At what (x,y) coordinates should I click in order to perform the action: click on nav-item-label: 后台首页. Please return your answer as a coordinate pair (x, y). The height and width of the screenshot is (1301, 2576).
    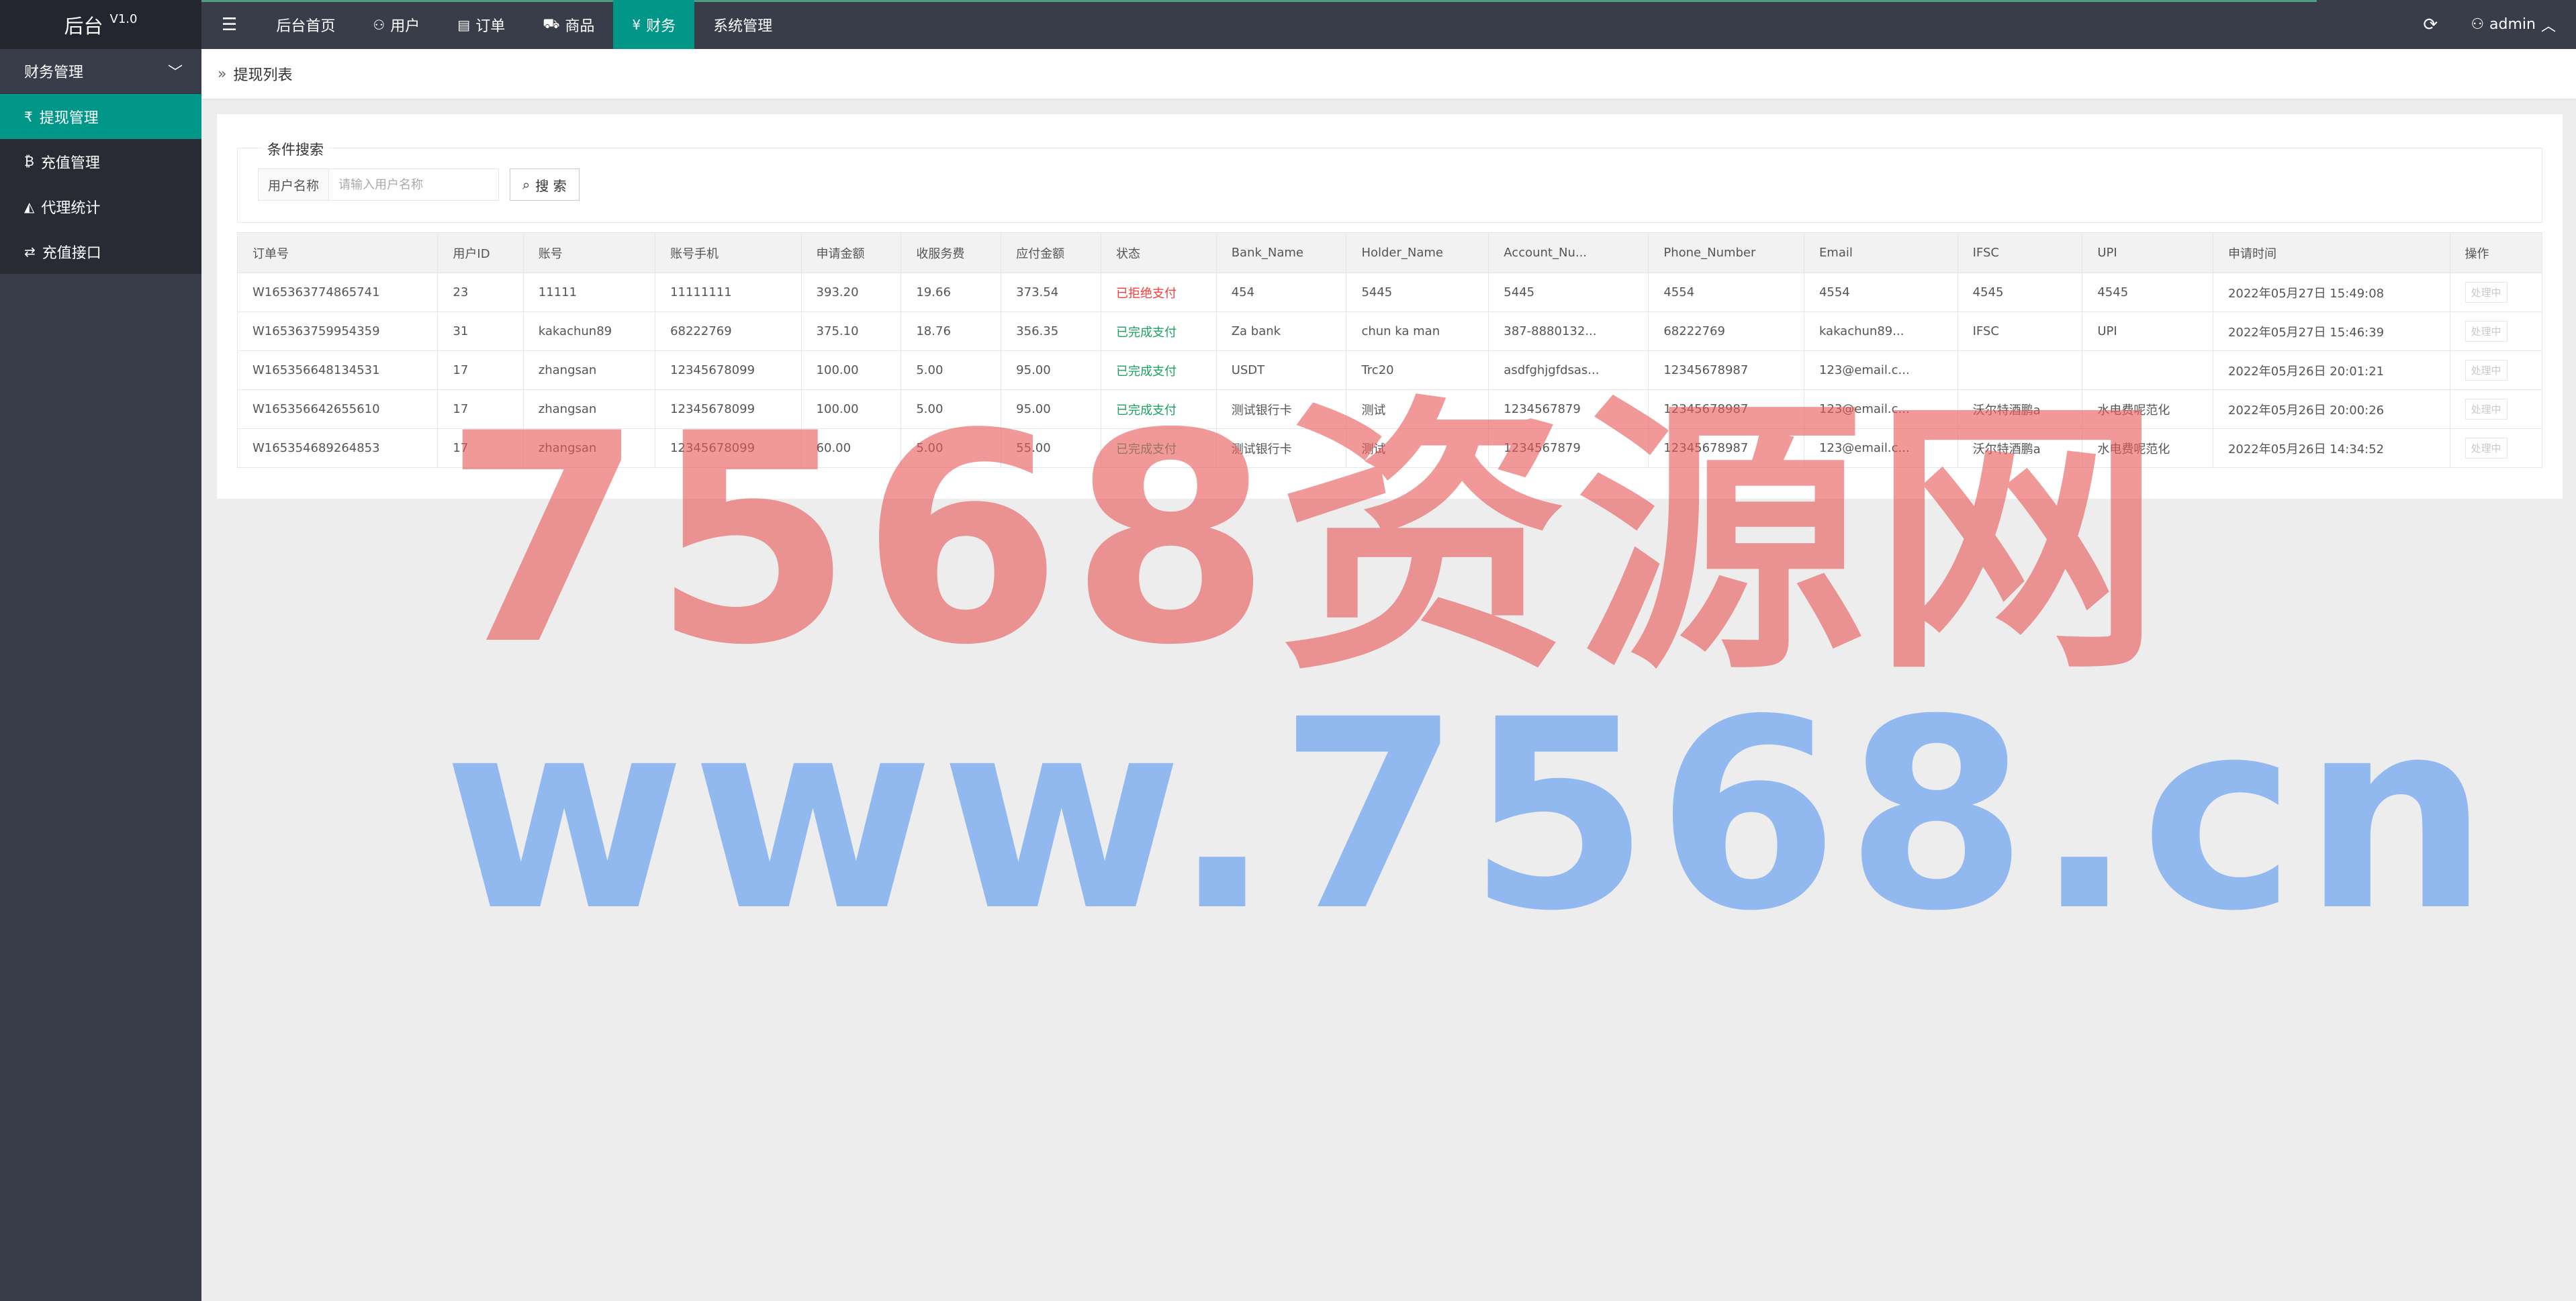
    Looking at the image, I should click on (306, 26).